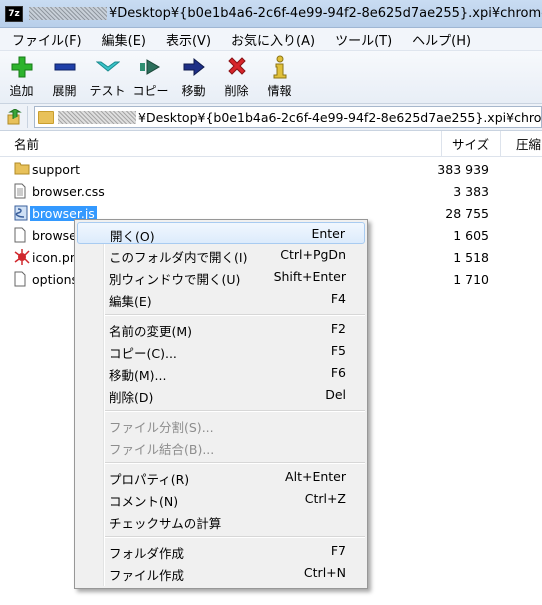  I want to click on menu-rename: 名前の変更(M) F2, so click(221, 329).